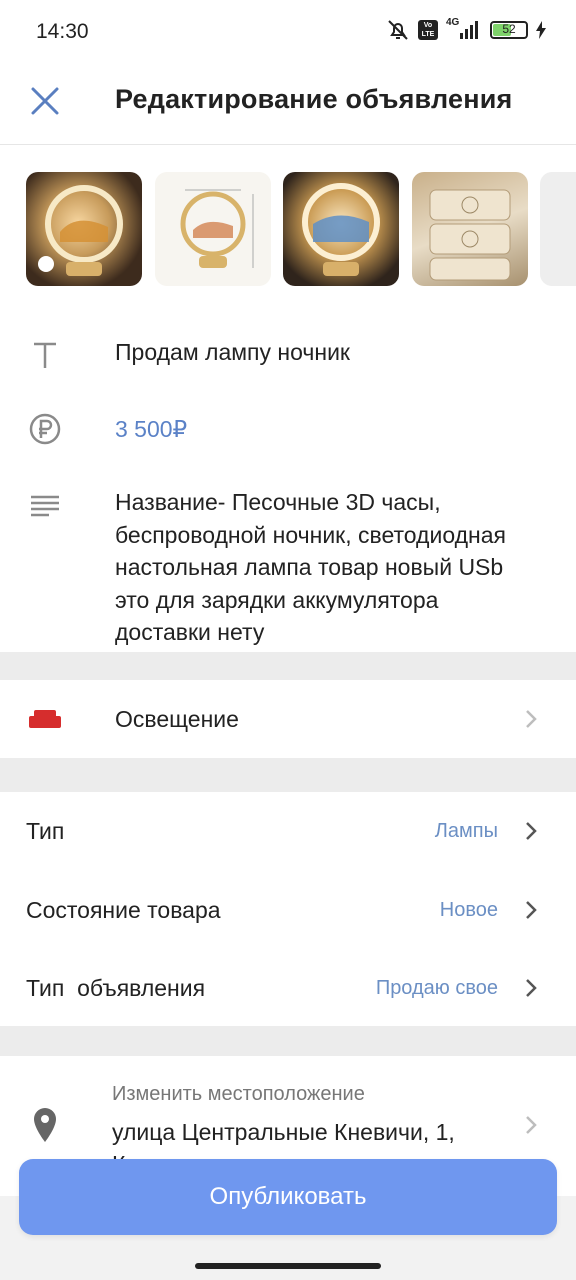 The width and height of the screenshot is (576, 1280). What do you see at coordinates (288, 719) in the screenshot?
I see `category-row: Освещение` at bounding box center [288, 719].